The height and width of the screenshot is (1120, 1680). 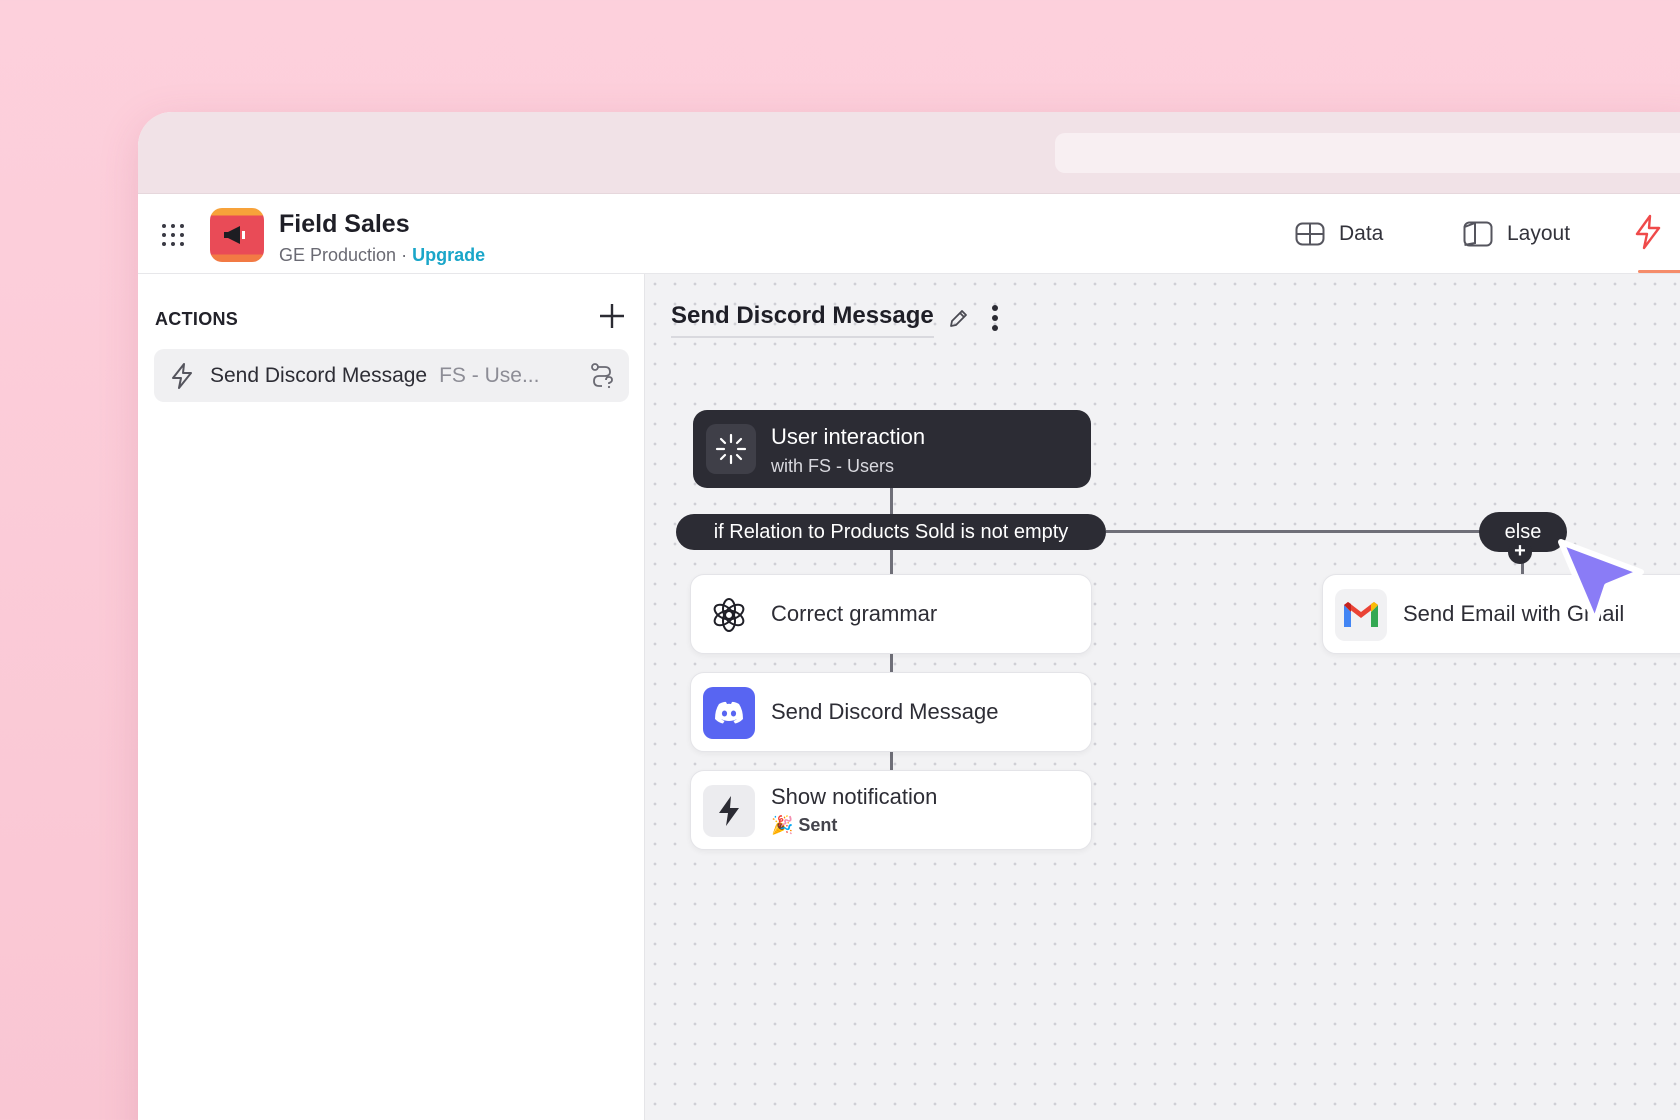 I want to click on step-show-notification: Show notification 🎉 Sent, so click(x=891, y=810).